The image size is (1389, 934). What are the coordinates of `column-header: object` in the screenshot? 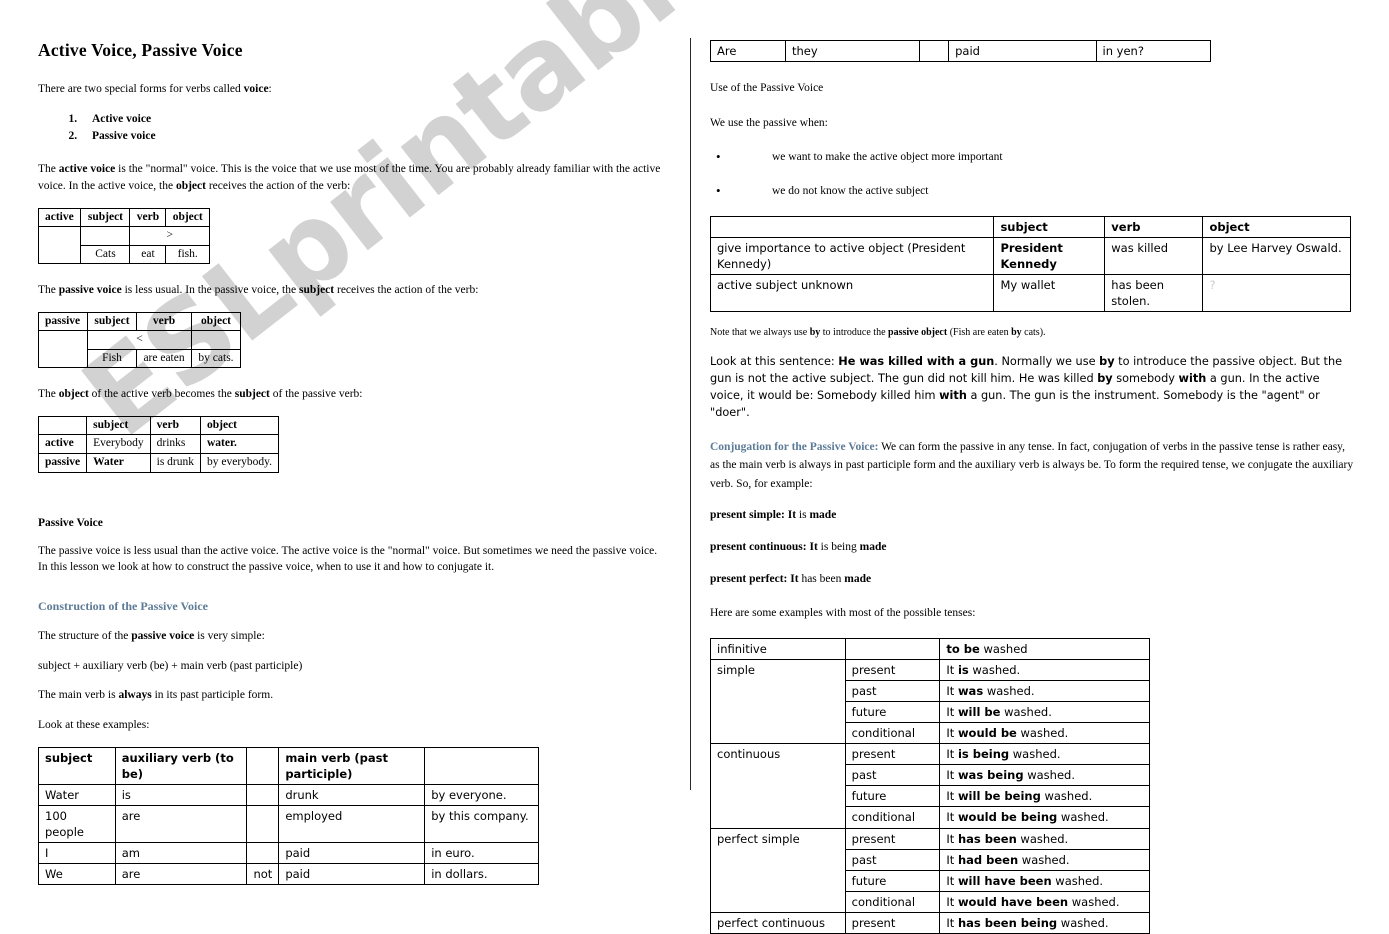 It's located at (239, 425).